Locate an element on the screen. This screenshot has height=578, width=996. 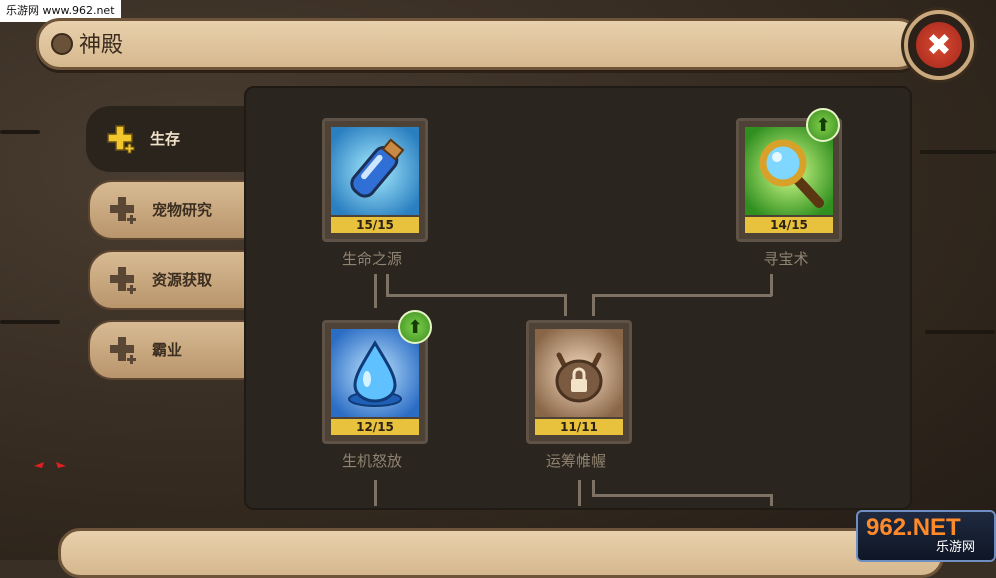
skill-card: 15/15 is located at coordinates (375, 180).